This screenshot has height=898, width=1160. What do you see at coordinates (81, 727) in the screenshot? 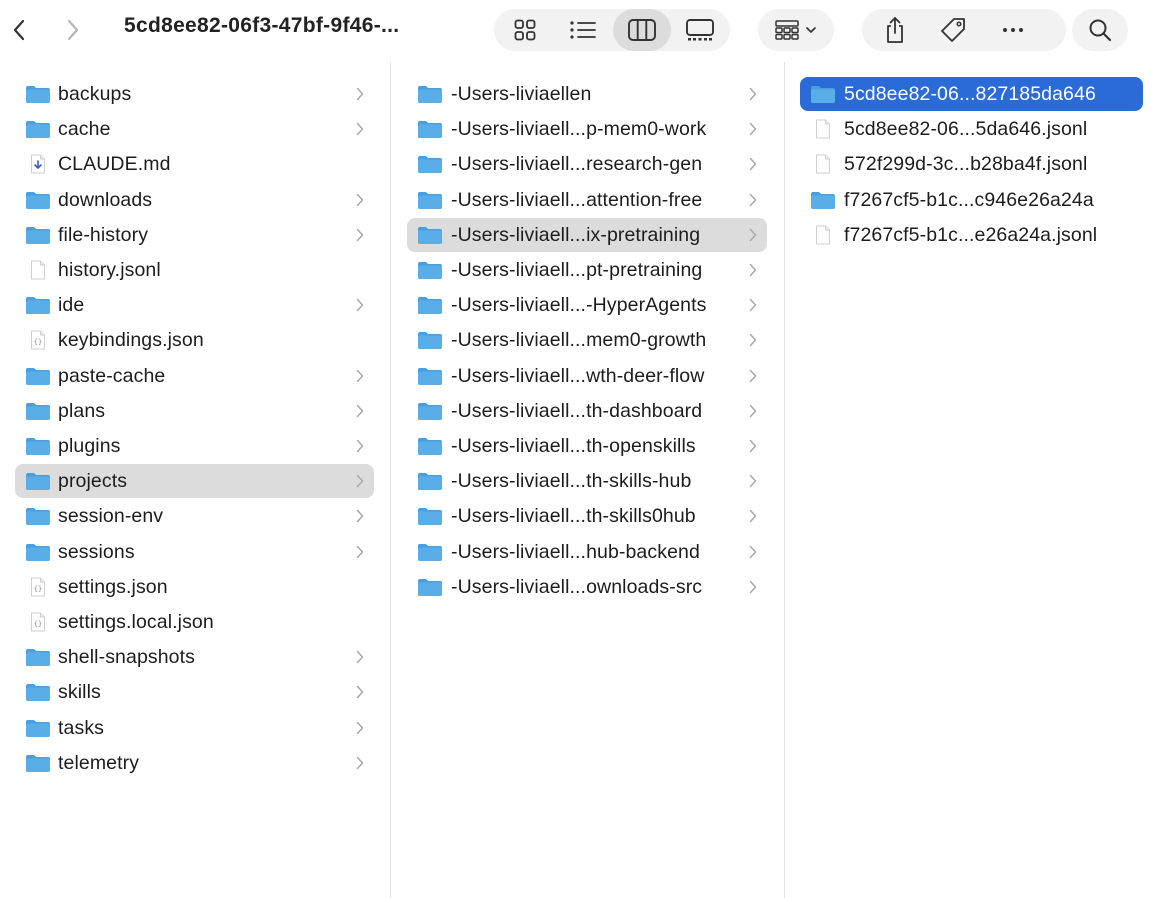
I see `item-label: tasks` at bounding box center [81, 727].